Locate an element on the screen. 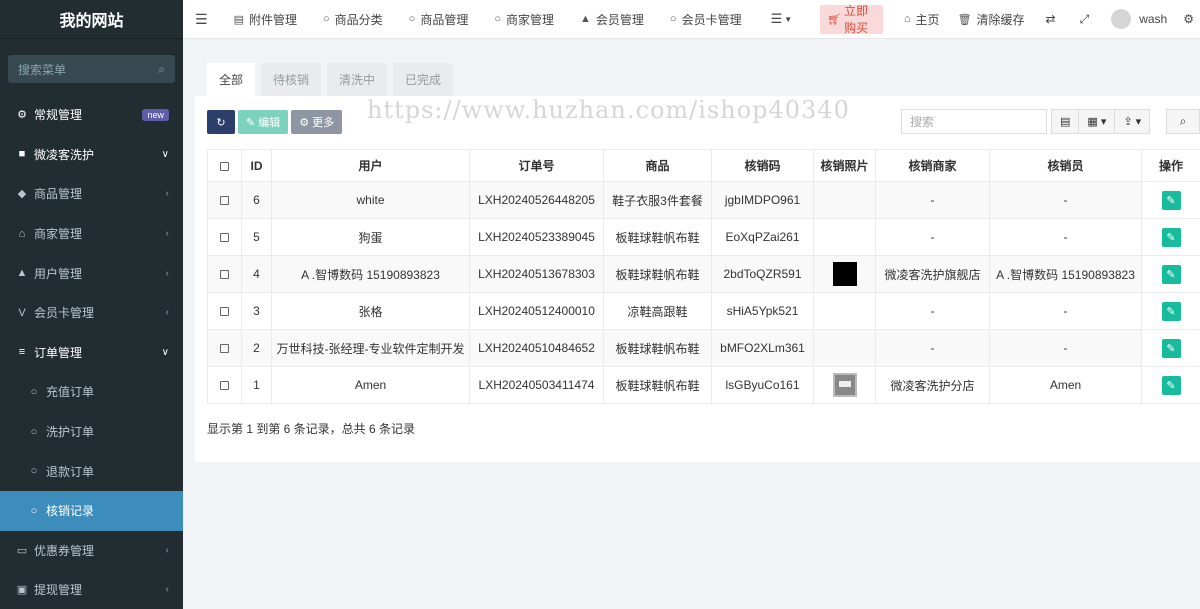 The width and height of the screenshot is (1200, 609). toggle-view-button: ▤ is located at coordinates (1065, 121).